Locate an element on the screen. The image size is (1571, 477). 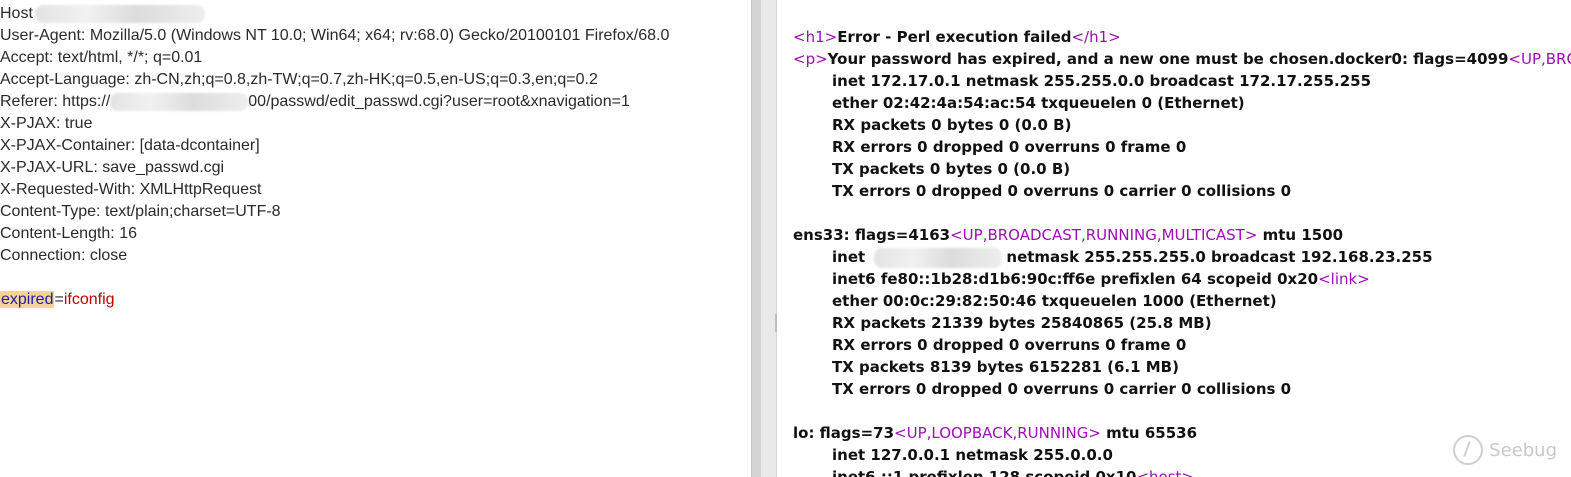
header-connection: Connection: close is located at coordinates (64, 255).